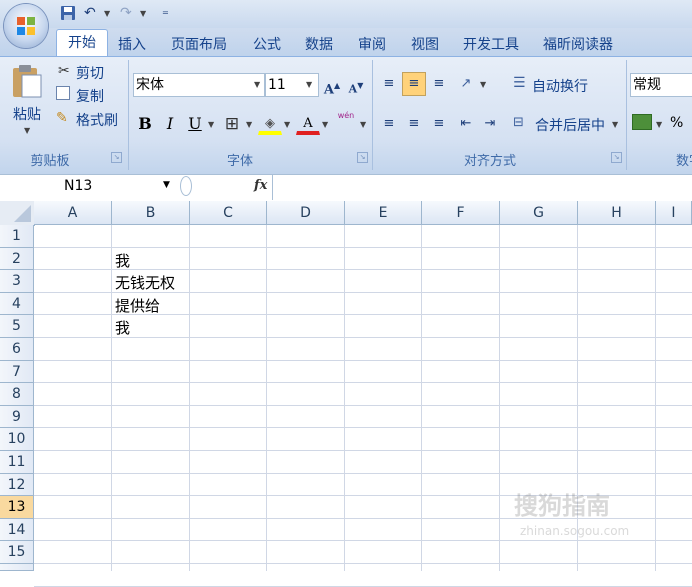 The image size is (692, 587). Describe the element at coordinates (439, 84) in the screenshot. I see `align-bottom-icon: ≡` at that location.